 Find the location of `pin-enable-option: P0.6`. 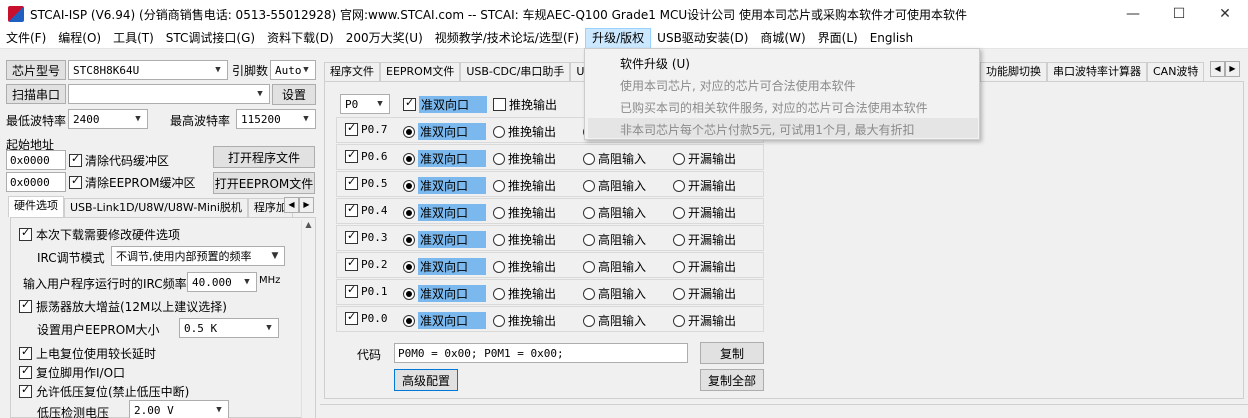

pin-enable-option: P0.6 is located at coordinates (366, 155).